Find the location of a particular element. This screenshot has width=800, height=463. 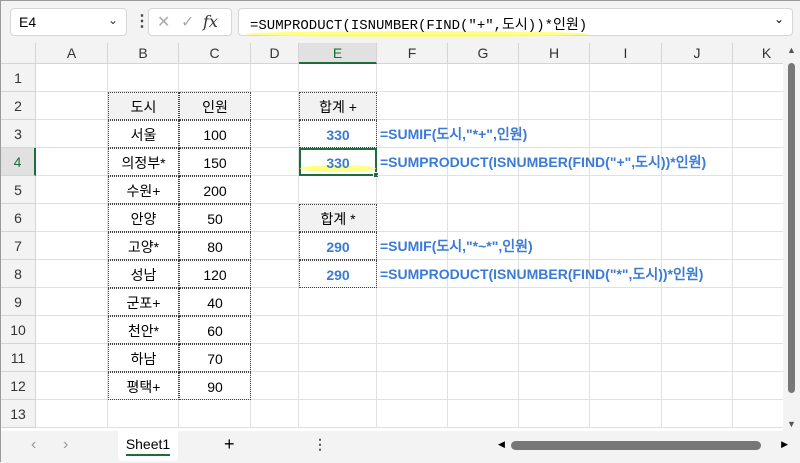

tab-sheet1: Sheet1 is located at coordinates (148, 446).